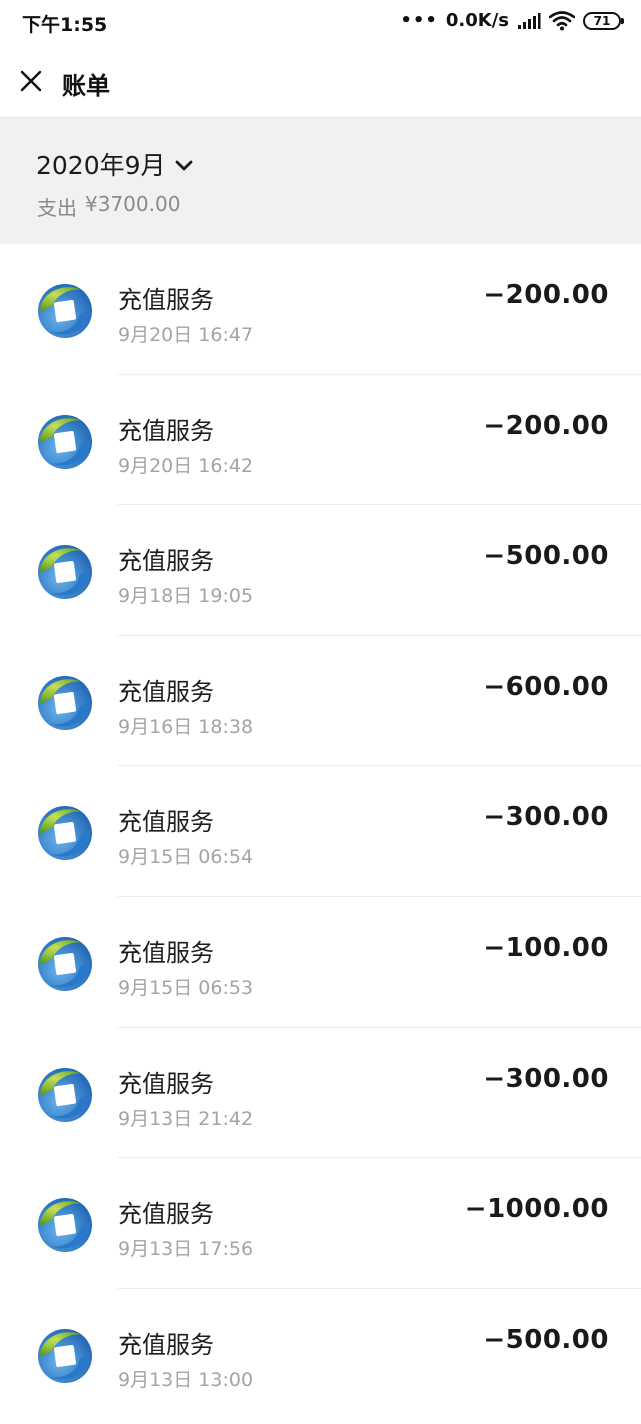 The image size is (641, 1424). I want to click on month-selector: 2020年9月, so click(115, 164).